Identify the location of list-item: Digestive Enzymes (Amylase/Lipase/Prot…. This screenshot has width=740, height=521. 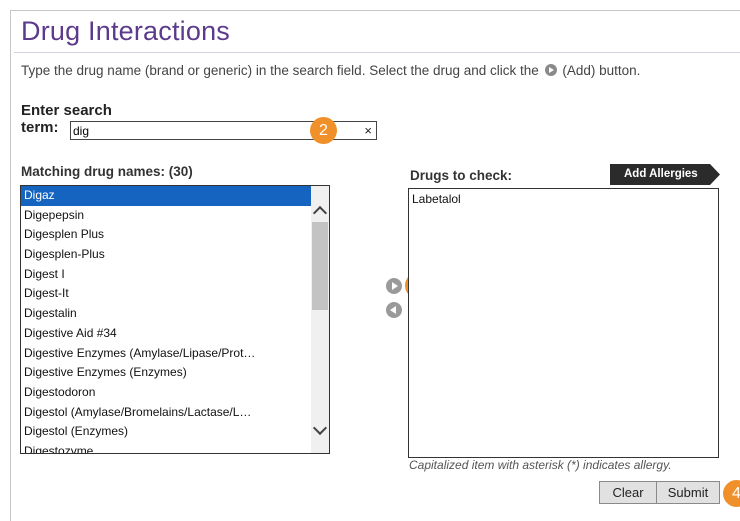
(166, 354).